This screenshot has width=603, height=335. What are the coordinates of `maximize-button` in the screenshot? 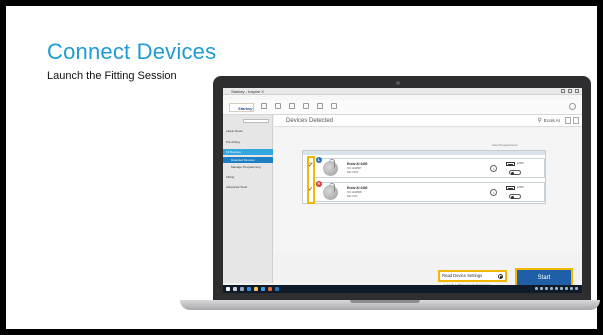 It's located at (570, 91).